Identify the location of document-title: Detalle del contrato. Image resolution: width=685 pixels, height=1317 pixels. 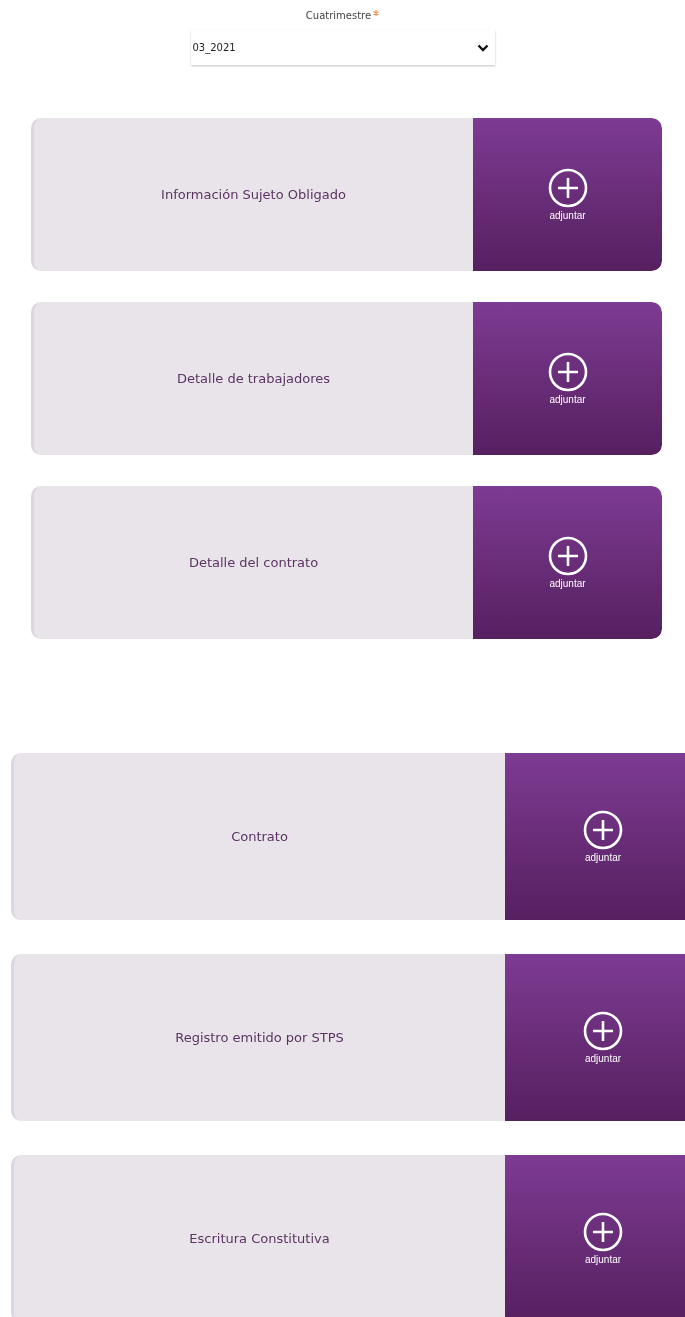
(253, 562).